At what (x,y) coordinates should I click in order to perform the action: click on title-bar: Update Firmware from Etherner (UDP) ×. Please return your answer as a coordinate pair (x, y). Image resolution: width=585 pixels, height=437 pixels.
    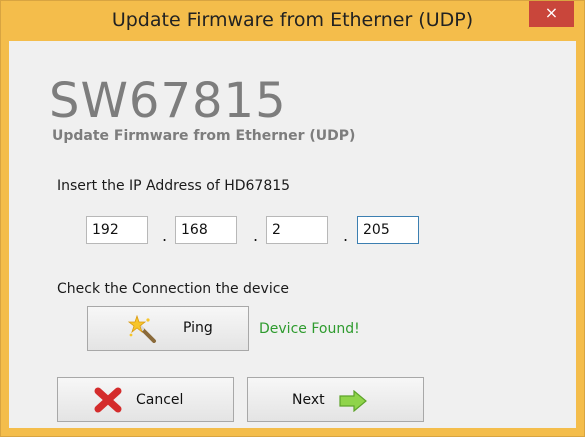
    Looking at the image, I should click on (292, 21).